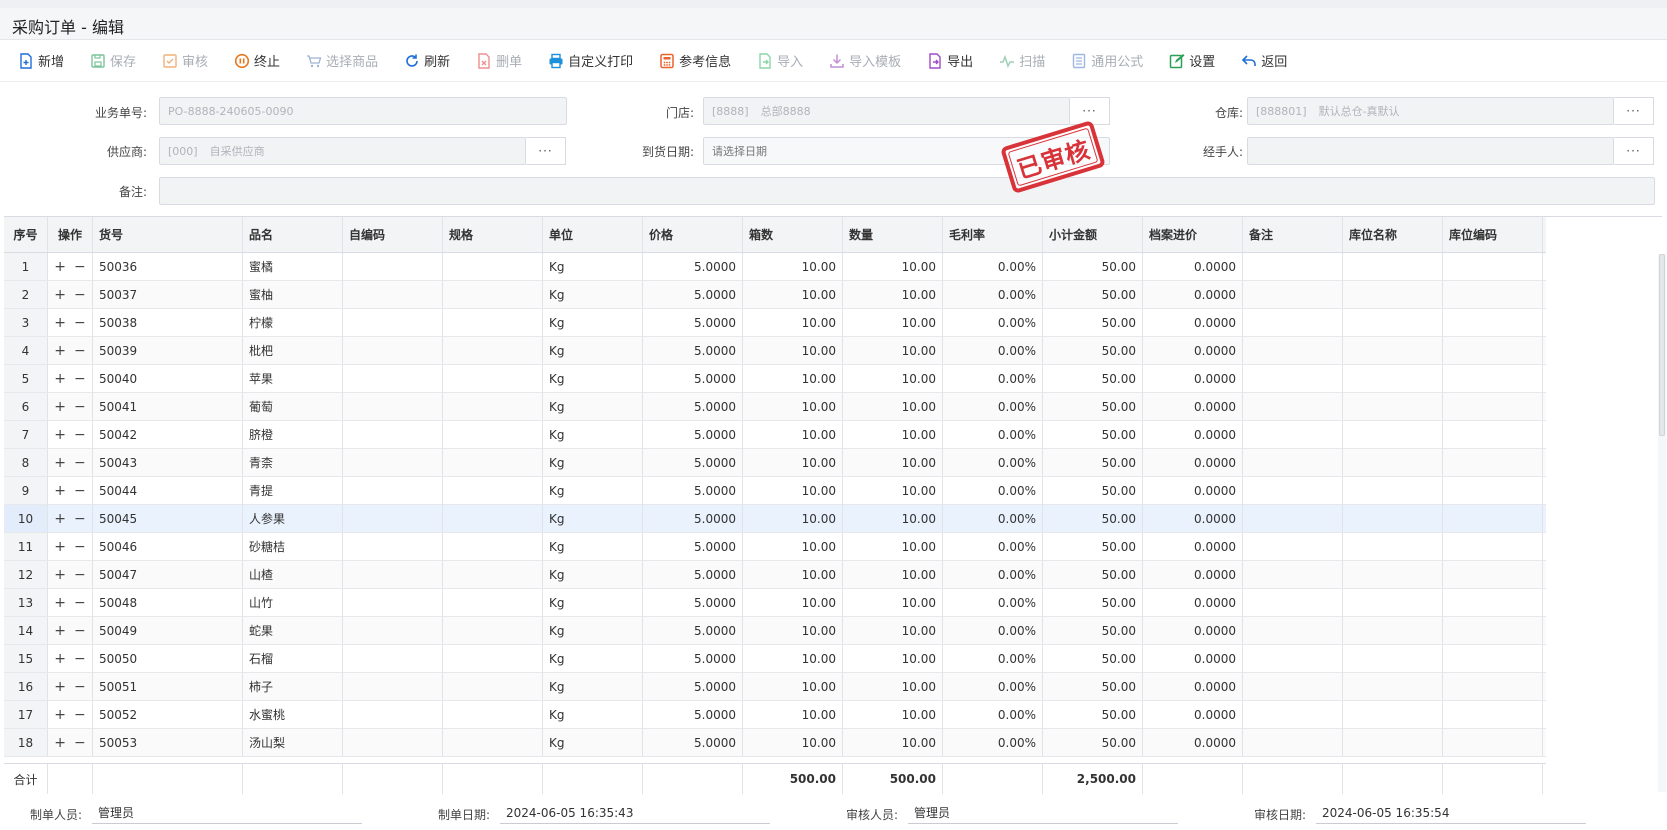 Image resolution: width=1667 pixels, height=830 pixels. What do you see at coordinates (168, 350) in the screenshot?
I see `row-code: 50039` at bounding box center [168, 350].